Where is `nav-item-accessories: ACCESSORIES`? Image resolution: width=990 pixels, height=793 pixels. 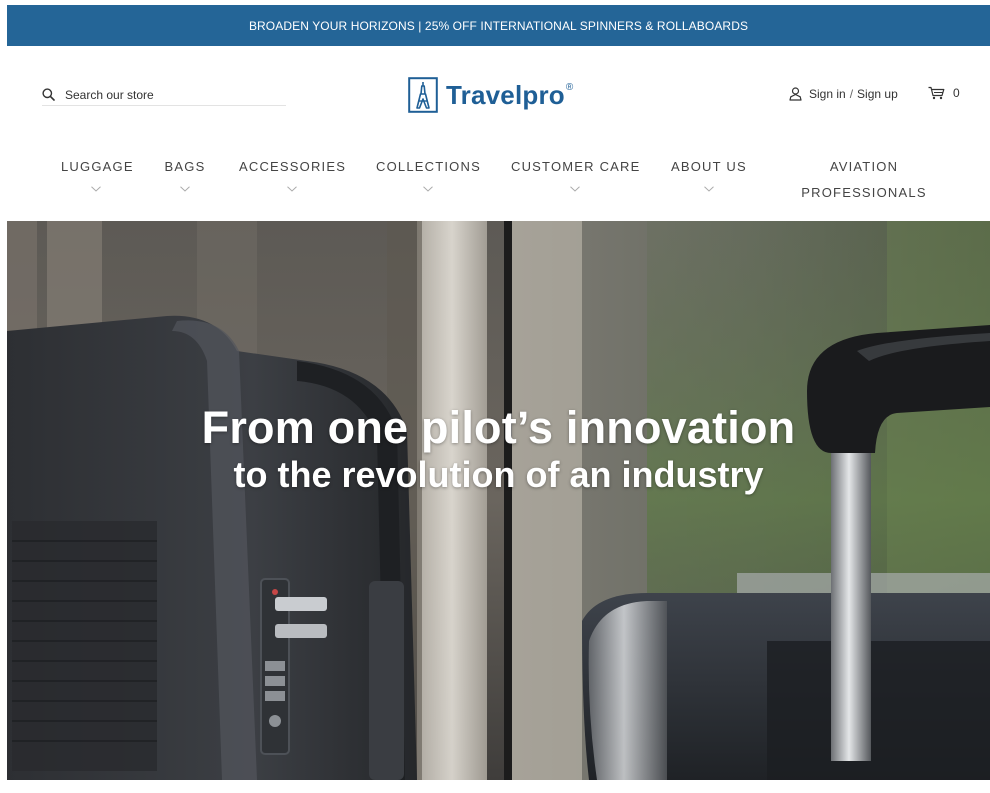
nav-item-accessories: ACCESSORIES is located at coordinates (292, 173).